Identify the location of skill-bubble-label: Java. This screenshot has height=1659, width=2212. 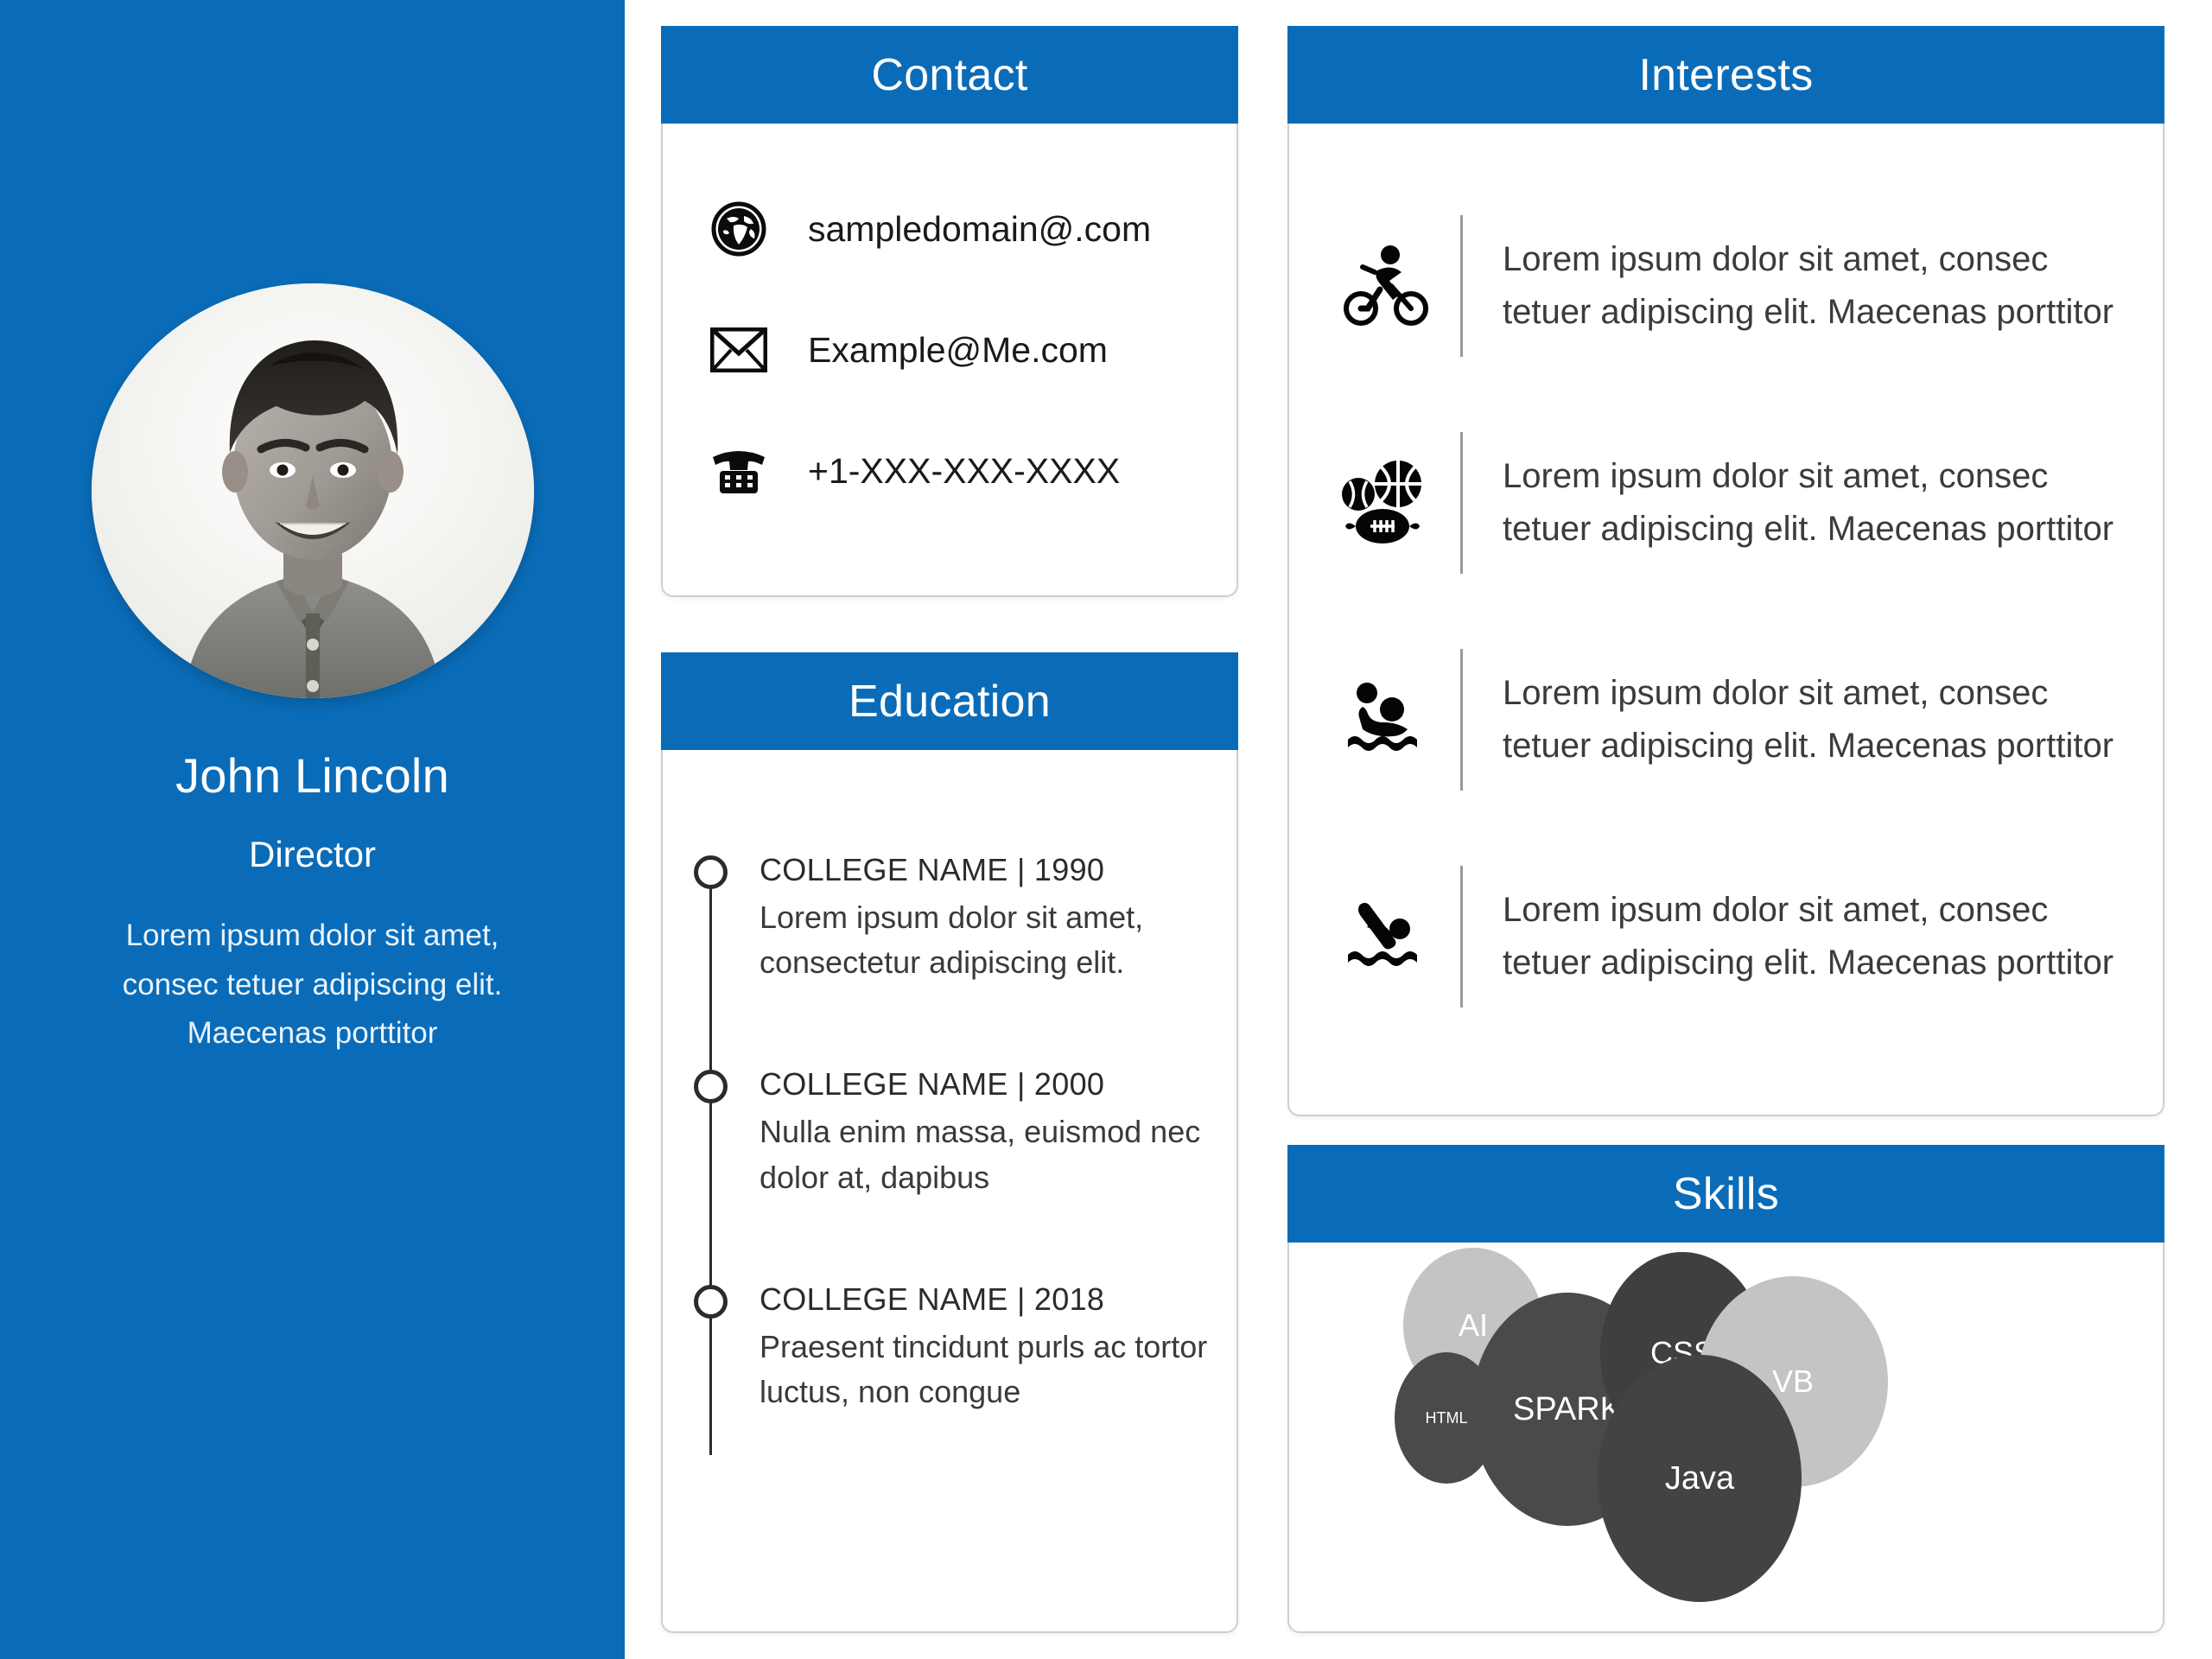
(1699, 1478).